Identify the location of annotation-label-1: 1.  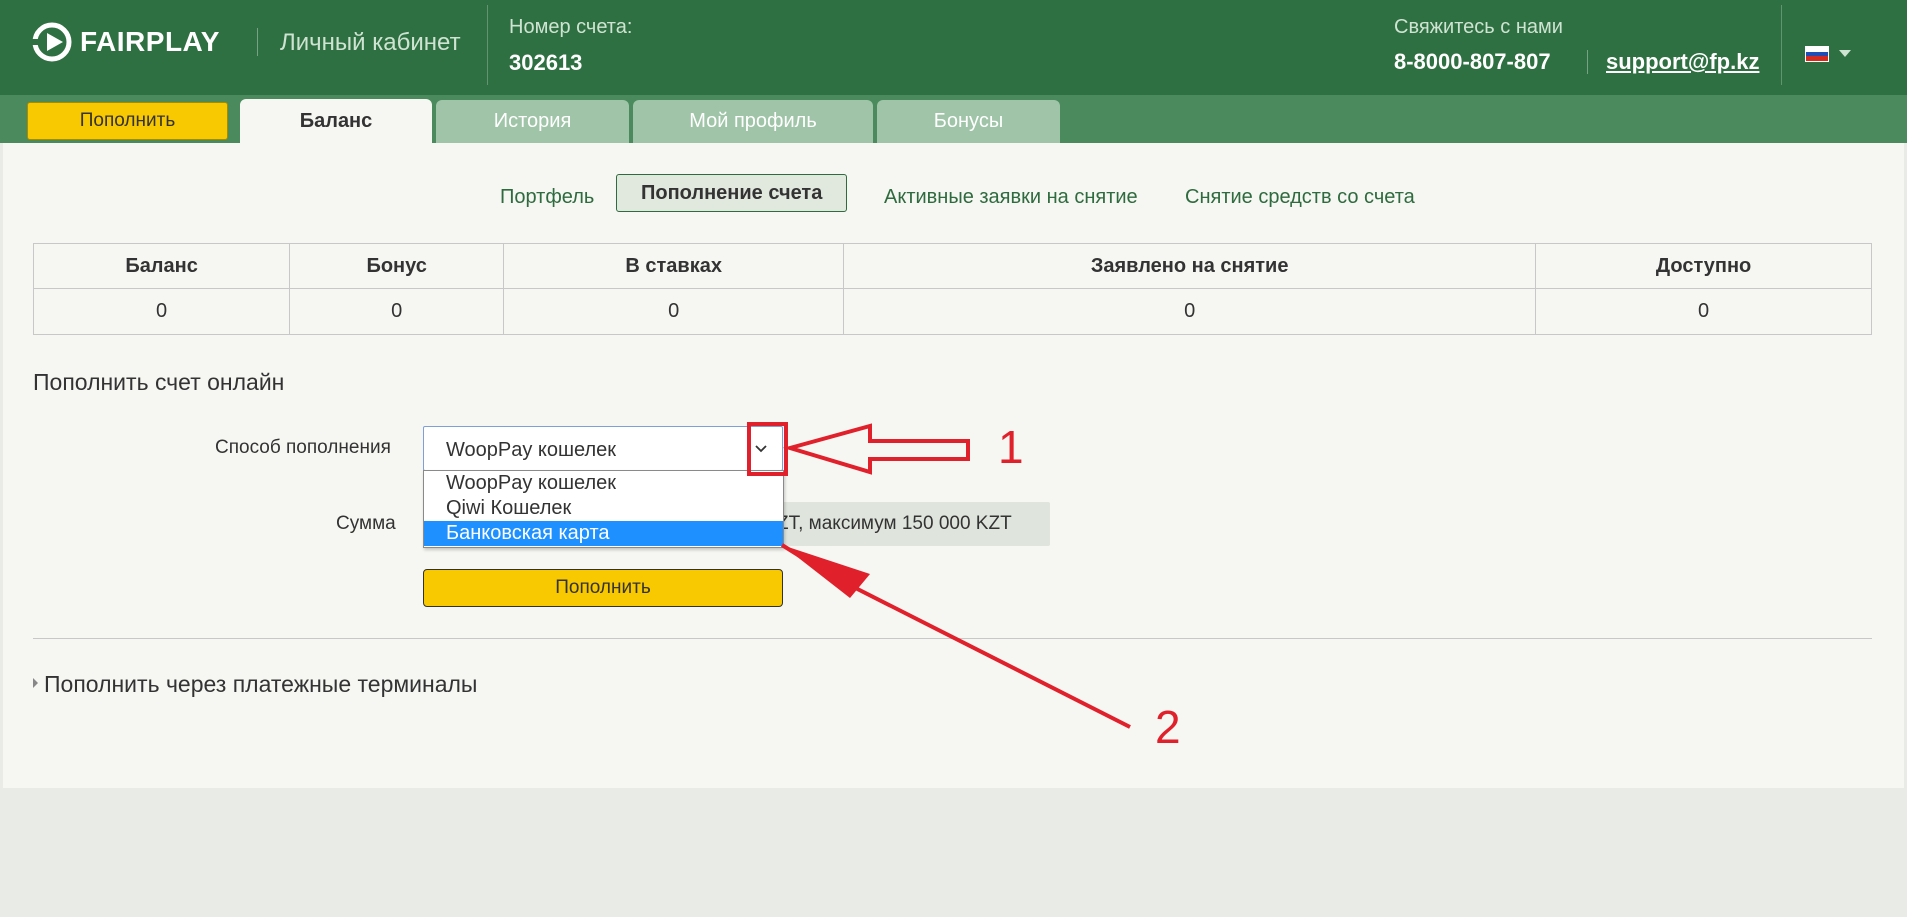
(1011, 447).